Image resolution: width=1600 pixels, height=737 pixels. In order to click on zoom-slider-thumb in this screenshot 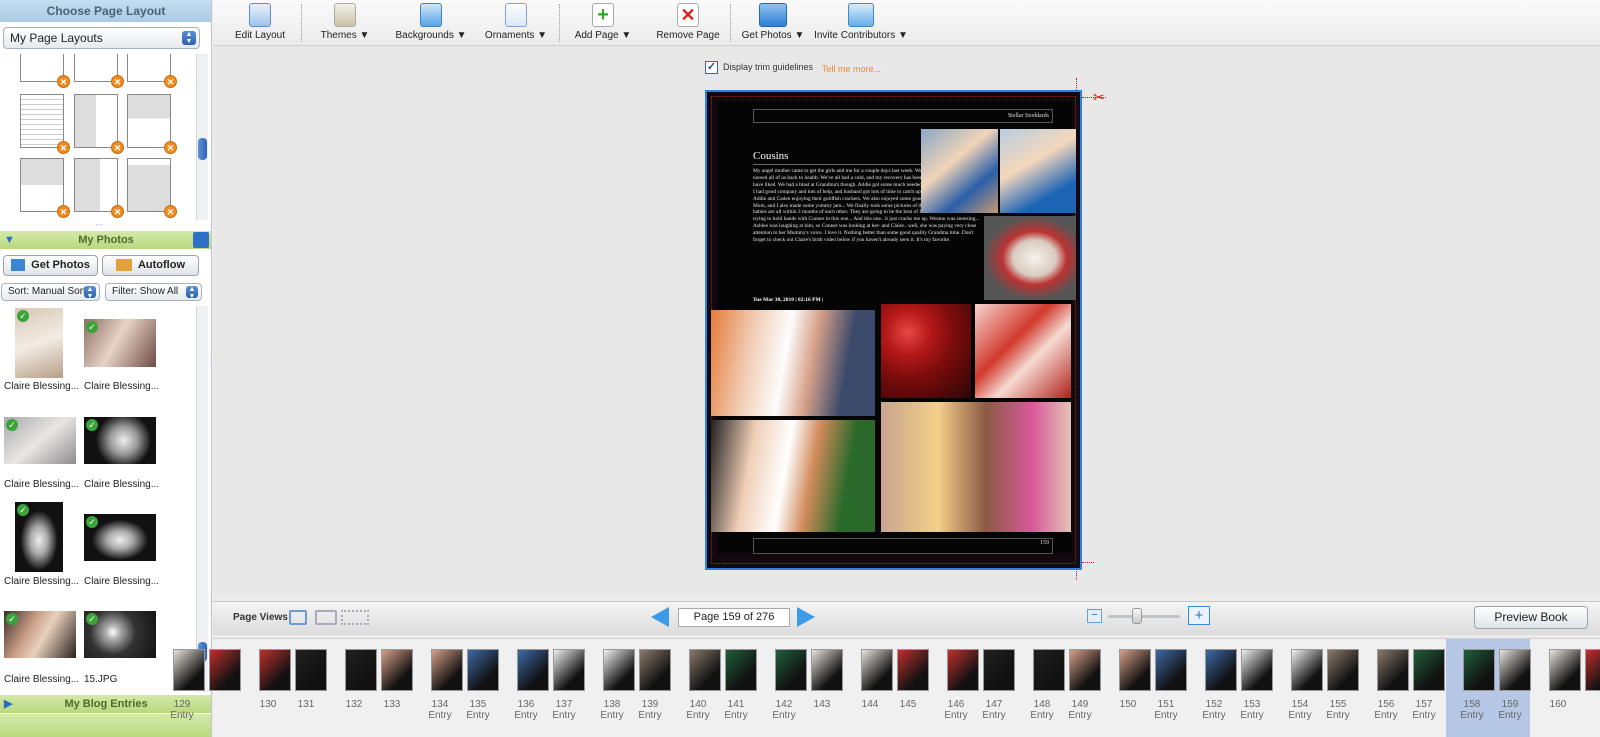, I will do `click(1137, 616)`.